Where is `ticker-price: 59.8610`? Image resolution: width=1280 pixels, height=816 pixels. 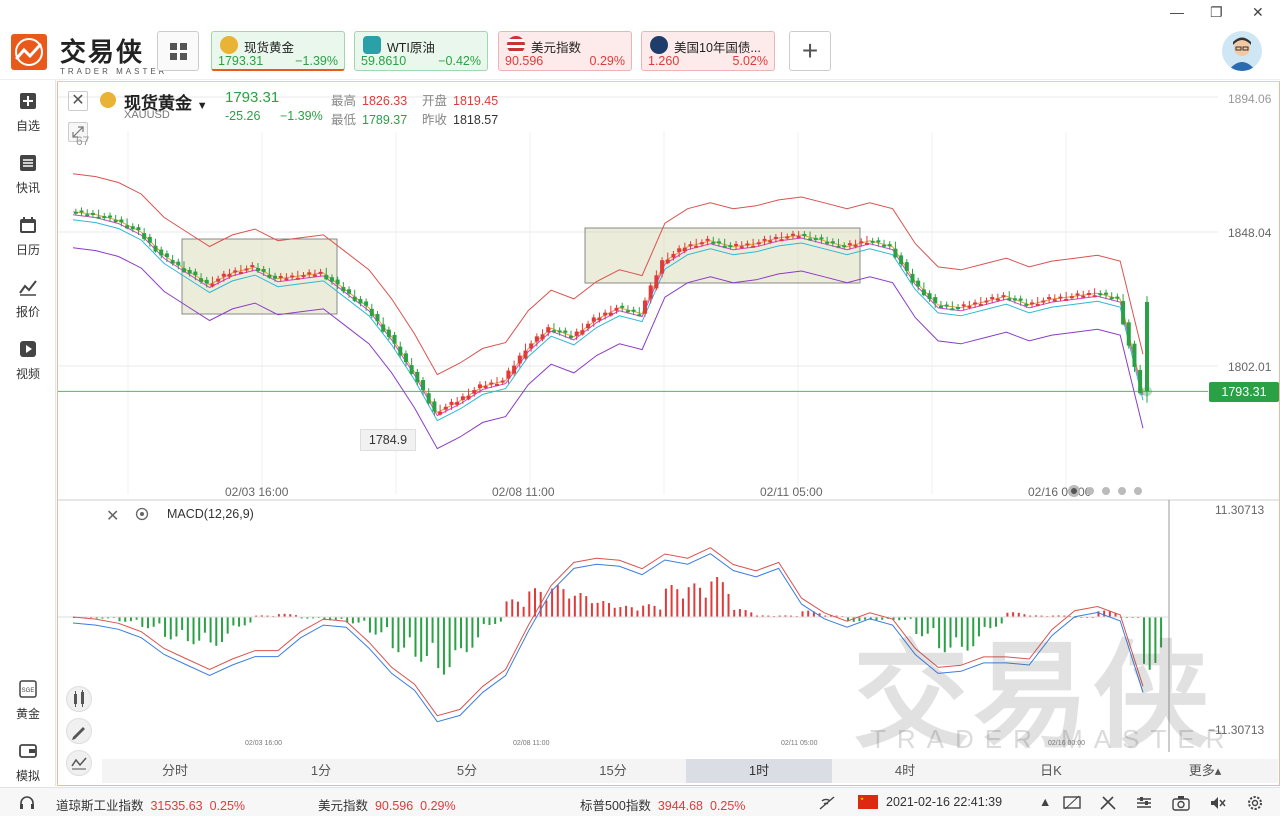 ticker-price: 59.8610 is located at coordinates (384, 61).